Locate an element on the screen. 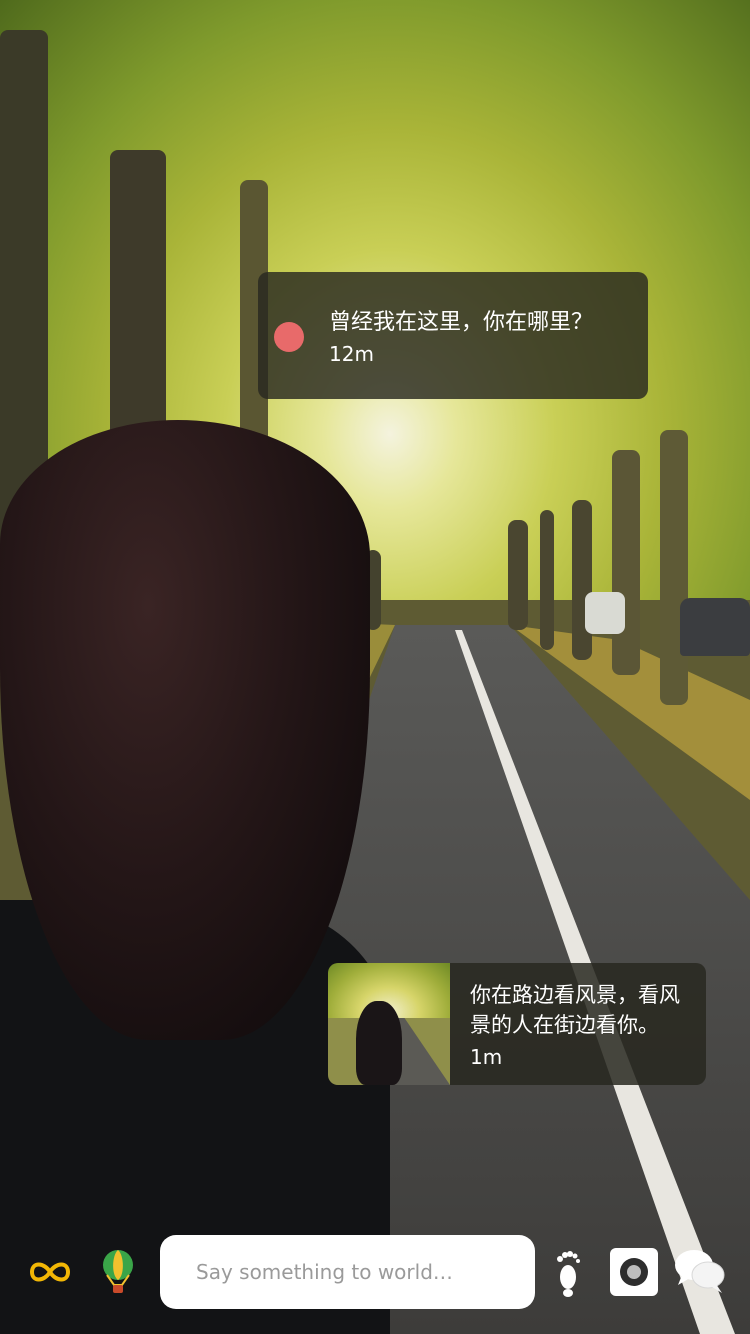 The height and width of the screenshot is (1334, 750). message-1-text: 曾经我在这里，你在哪里？ is located at coordinates (461, 322).